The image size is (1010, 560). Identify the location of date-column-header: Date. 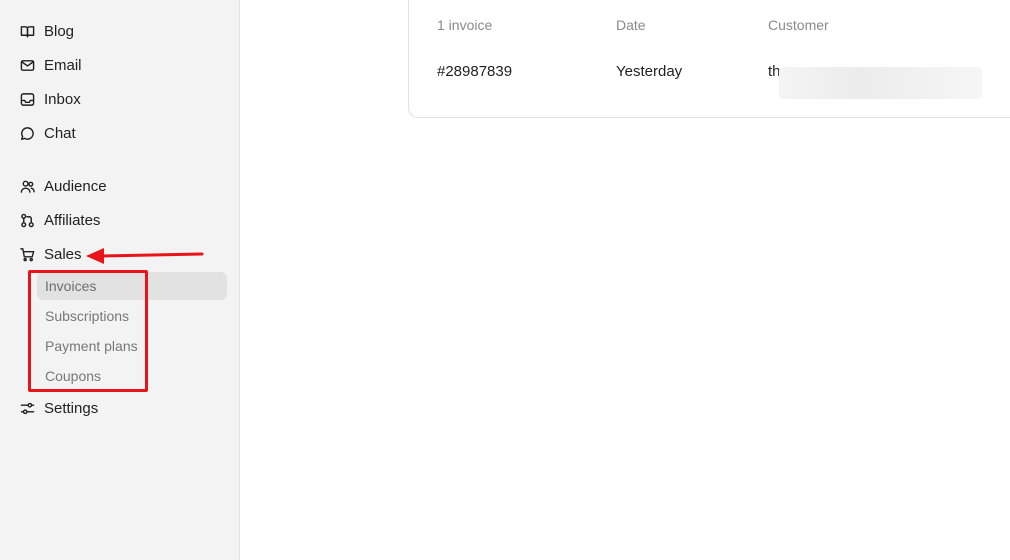
(631, 25).